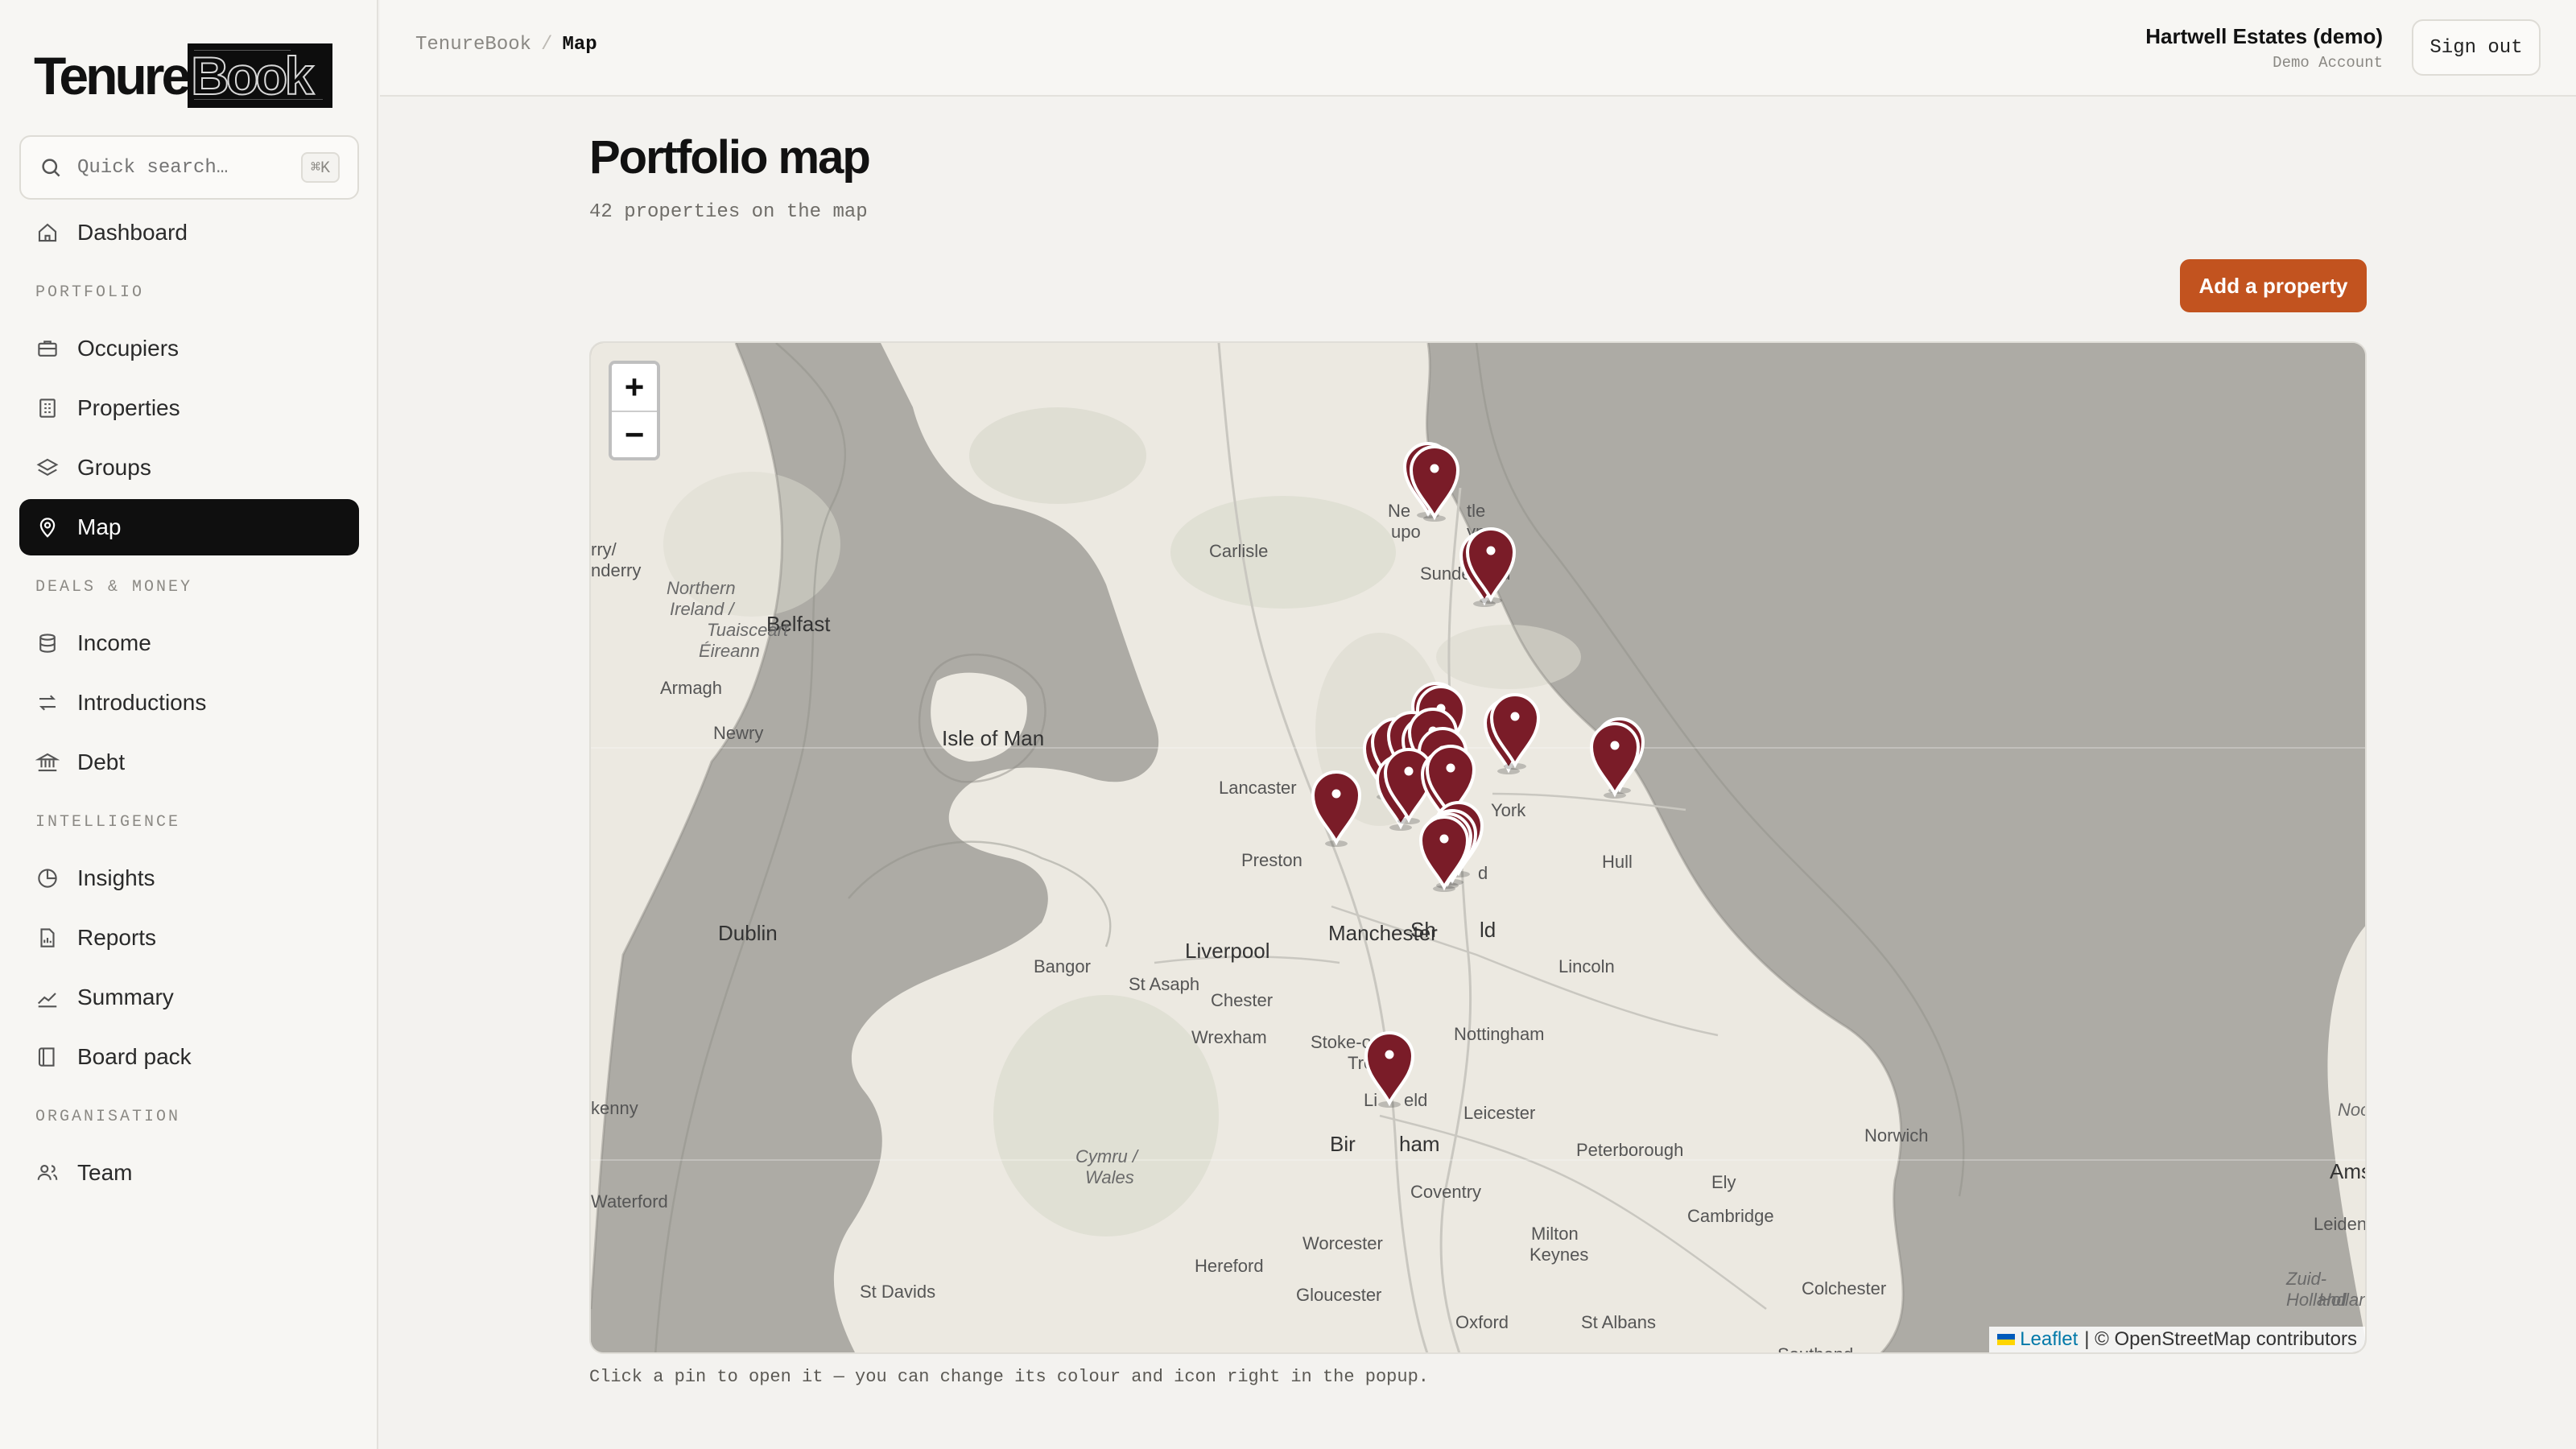 This screenshot has height=1449, width=2576. I want to click on sidebar-item-label: Debt, so click(101, 761).